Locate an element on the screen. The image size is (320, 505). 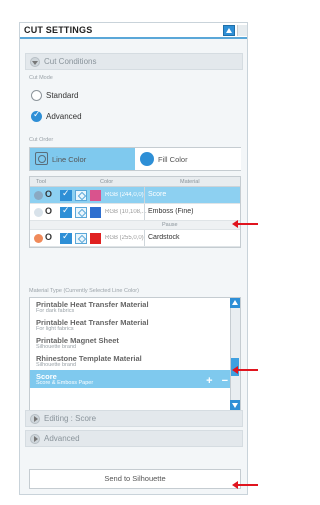
header-material: Material is located at coordinates (190, 182).